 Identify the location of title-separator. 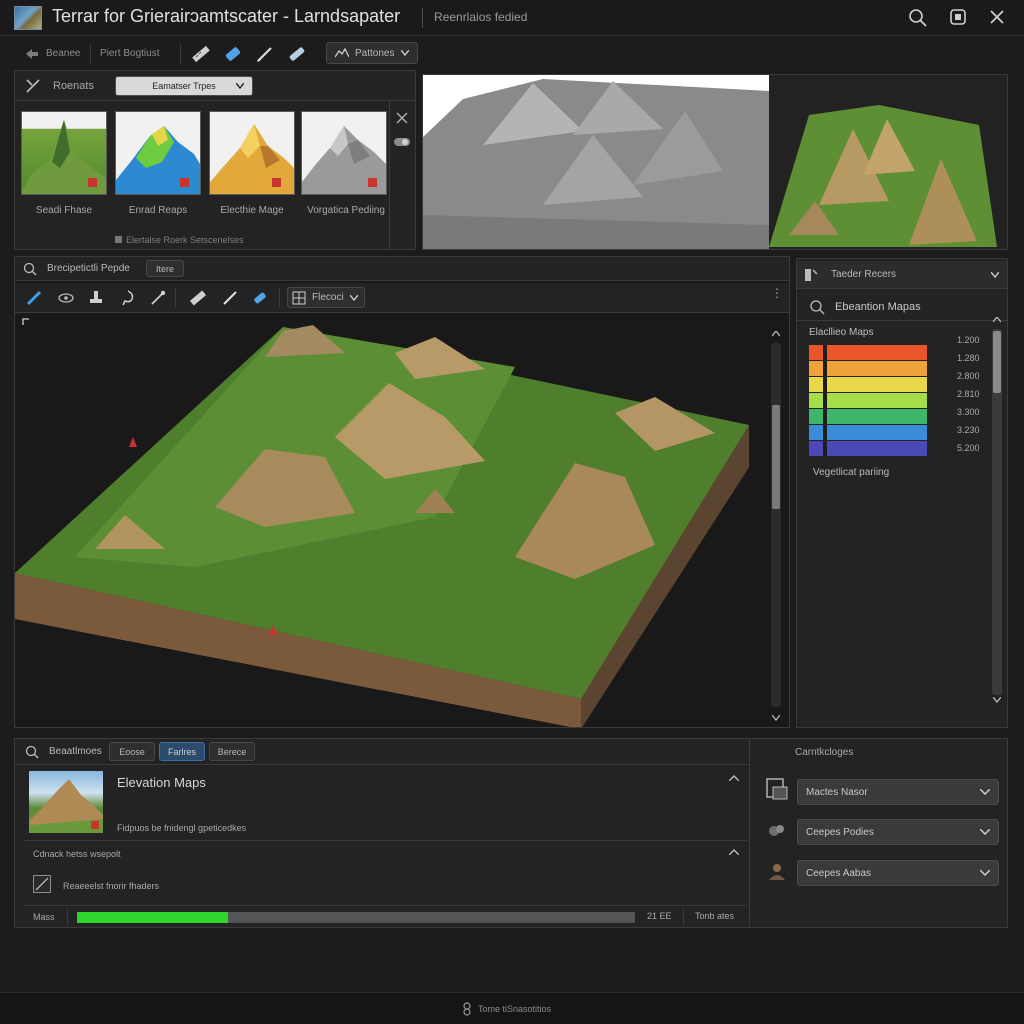
(422, 18).